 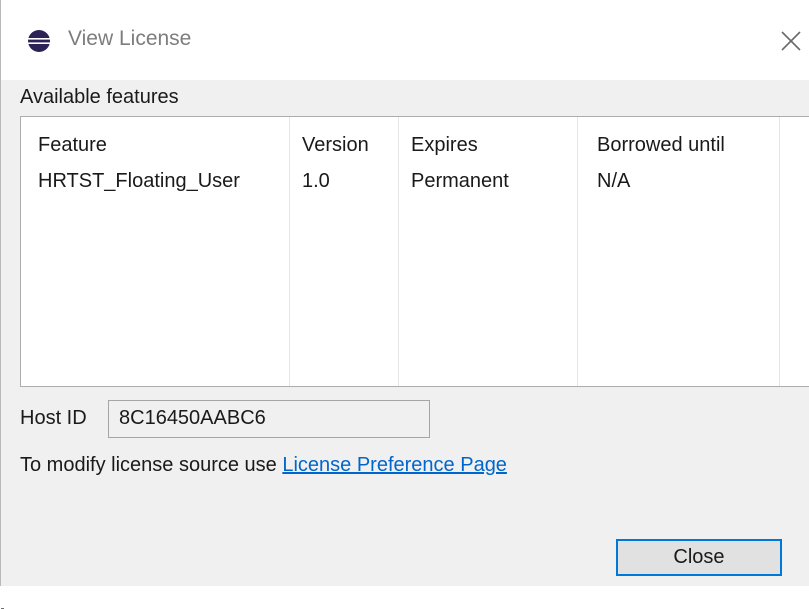 I want to click on table-row: HRTST_Floating_User 1.0 Permanent N/A, so click(x=415, y=182).